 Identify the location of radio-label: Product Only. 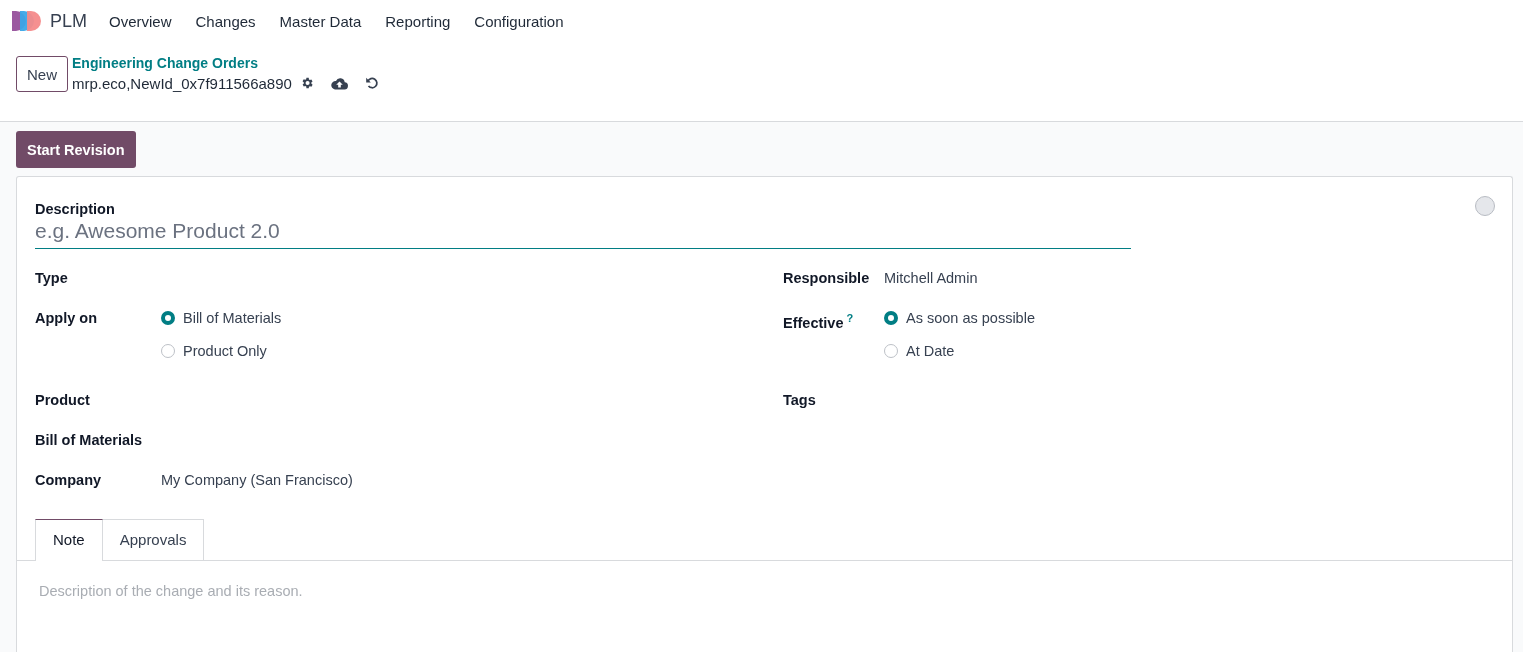
(225, 351).